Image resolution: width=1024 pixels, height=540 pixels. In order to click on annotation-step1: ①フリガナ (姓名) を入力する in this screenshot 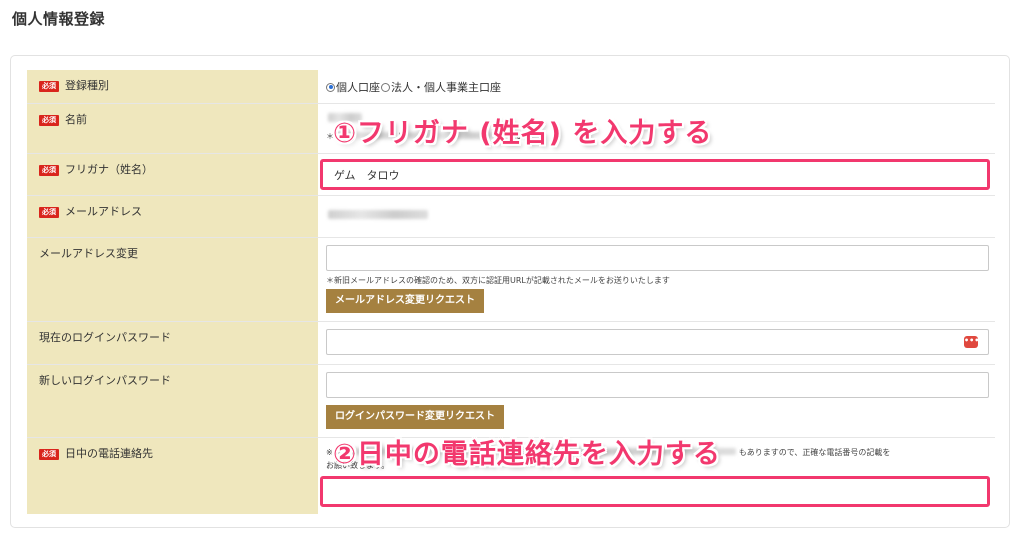, I will do `click(523, 133)`.